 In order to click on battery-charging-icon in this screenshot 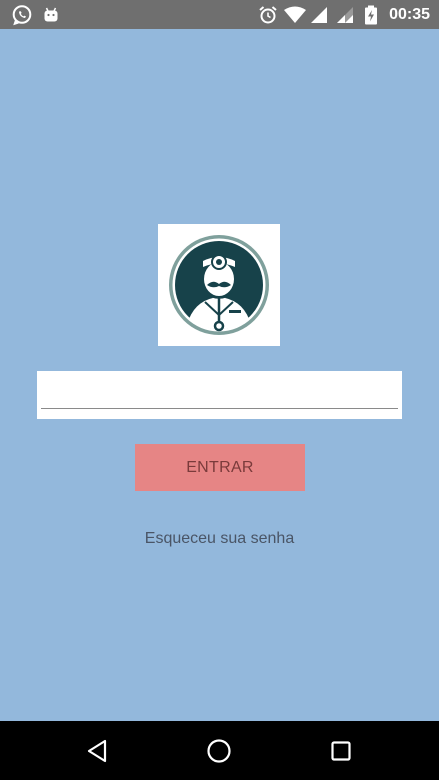, I will do `click(371, 14)`.